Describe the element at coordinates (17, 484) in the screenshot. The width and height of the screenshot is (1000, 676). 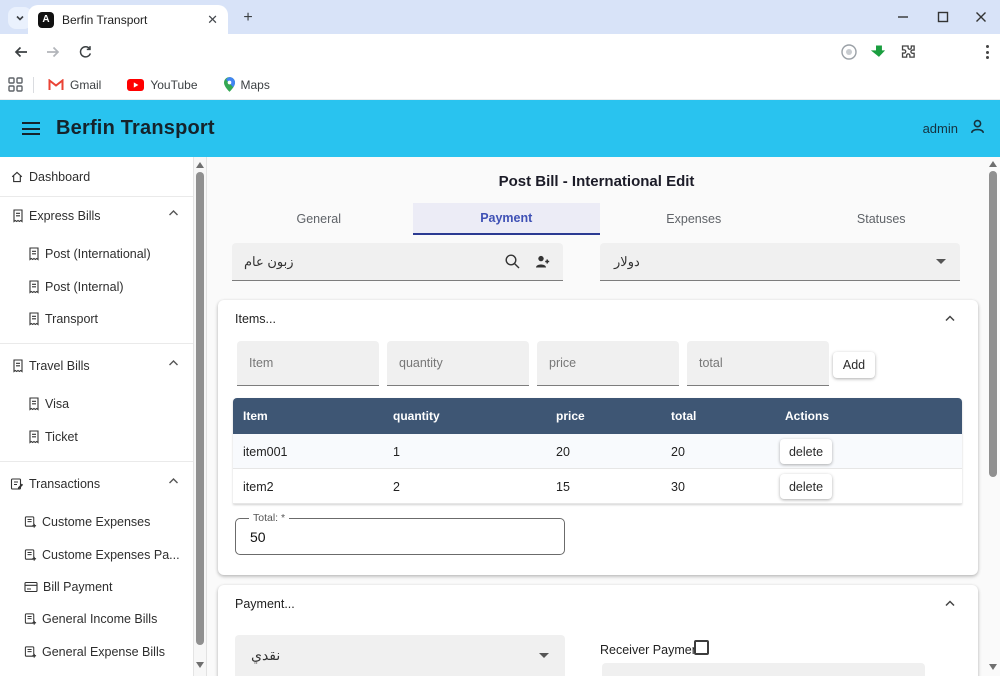
I see `transactions-icon` at that location.